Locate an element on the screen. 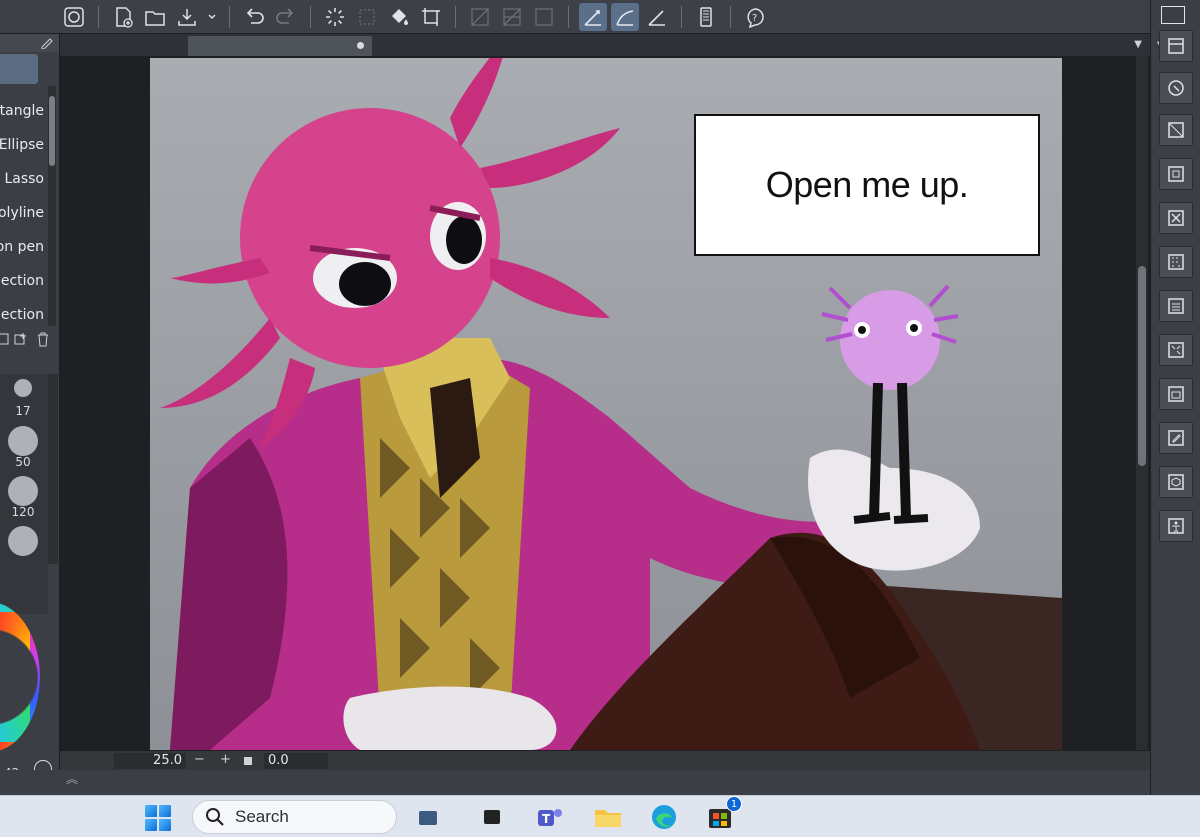 The height and width of the screenshot is (837, 1200). notification-badge: 1 is located at coordinates (734, 804).